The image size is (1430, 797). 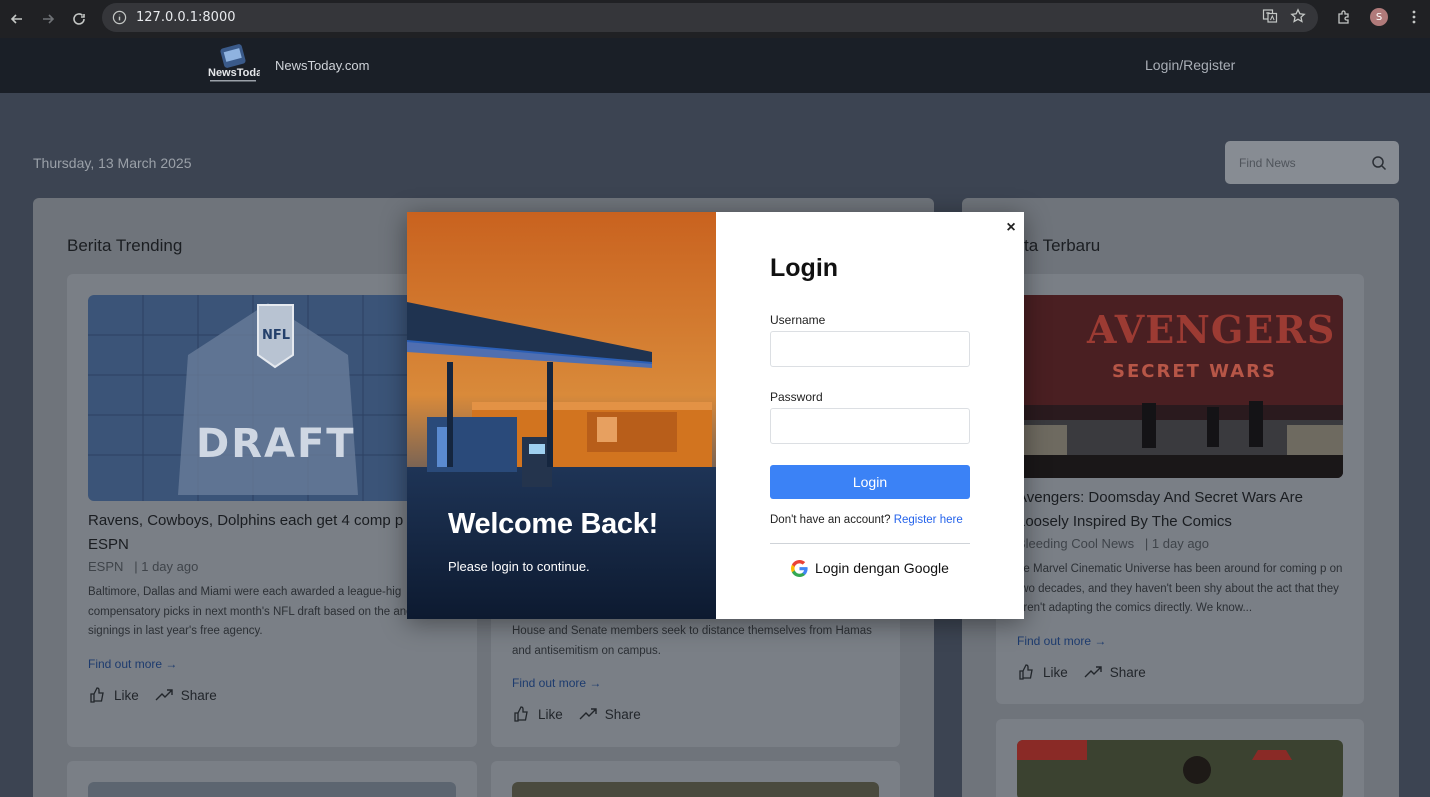 I want to click on extensions-puzzle-icon, so click(x=1344, y=17).